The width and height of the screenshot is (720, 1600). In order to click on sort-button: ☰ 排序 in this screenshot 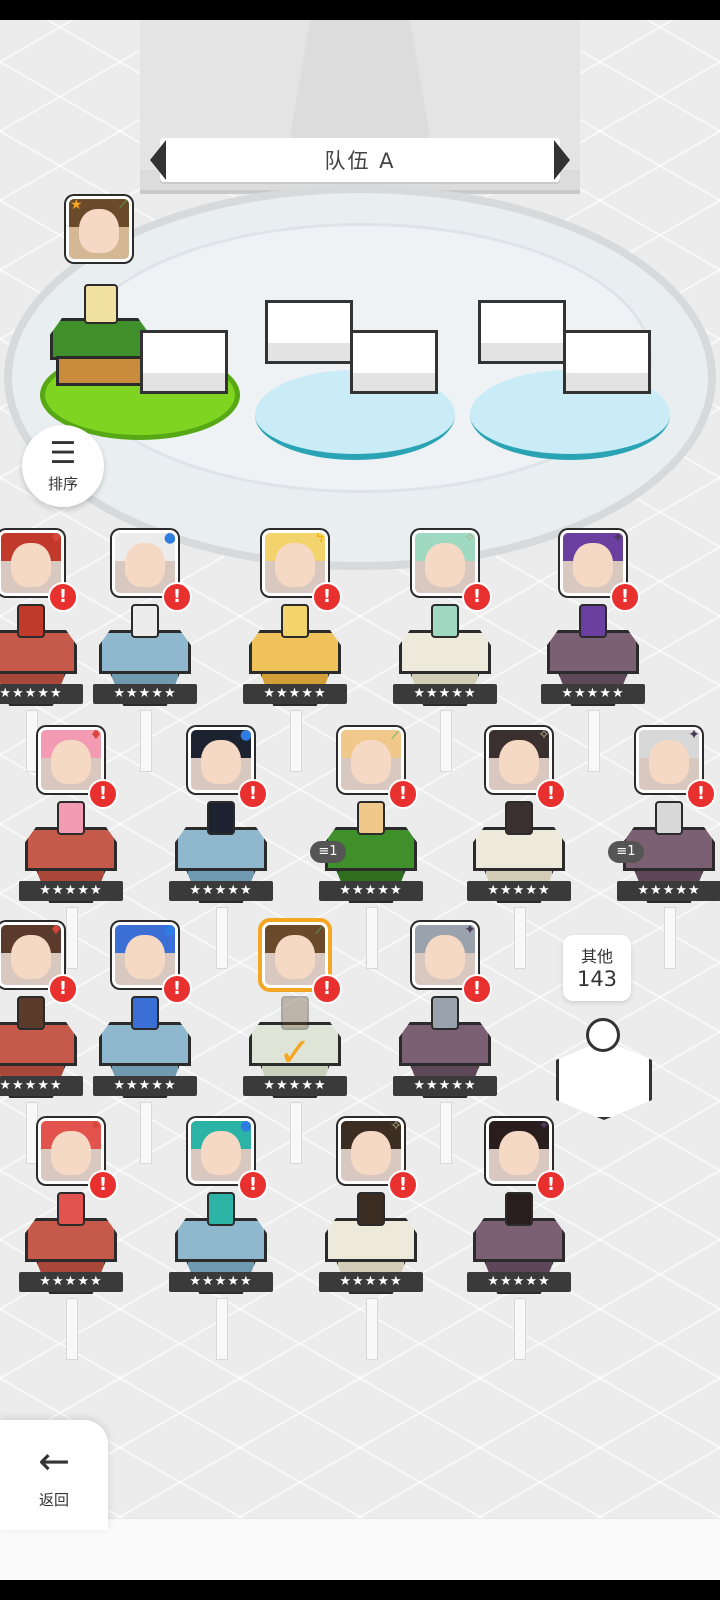, I will do `click(63, 466)`.